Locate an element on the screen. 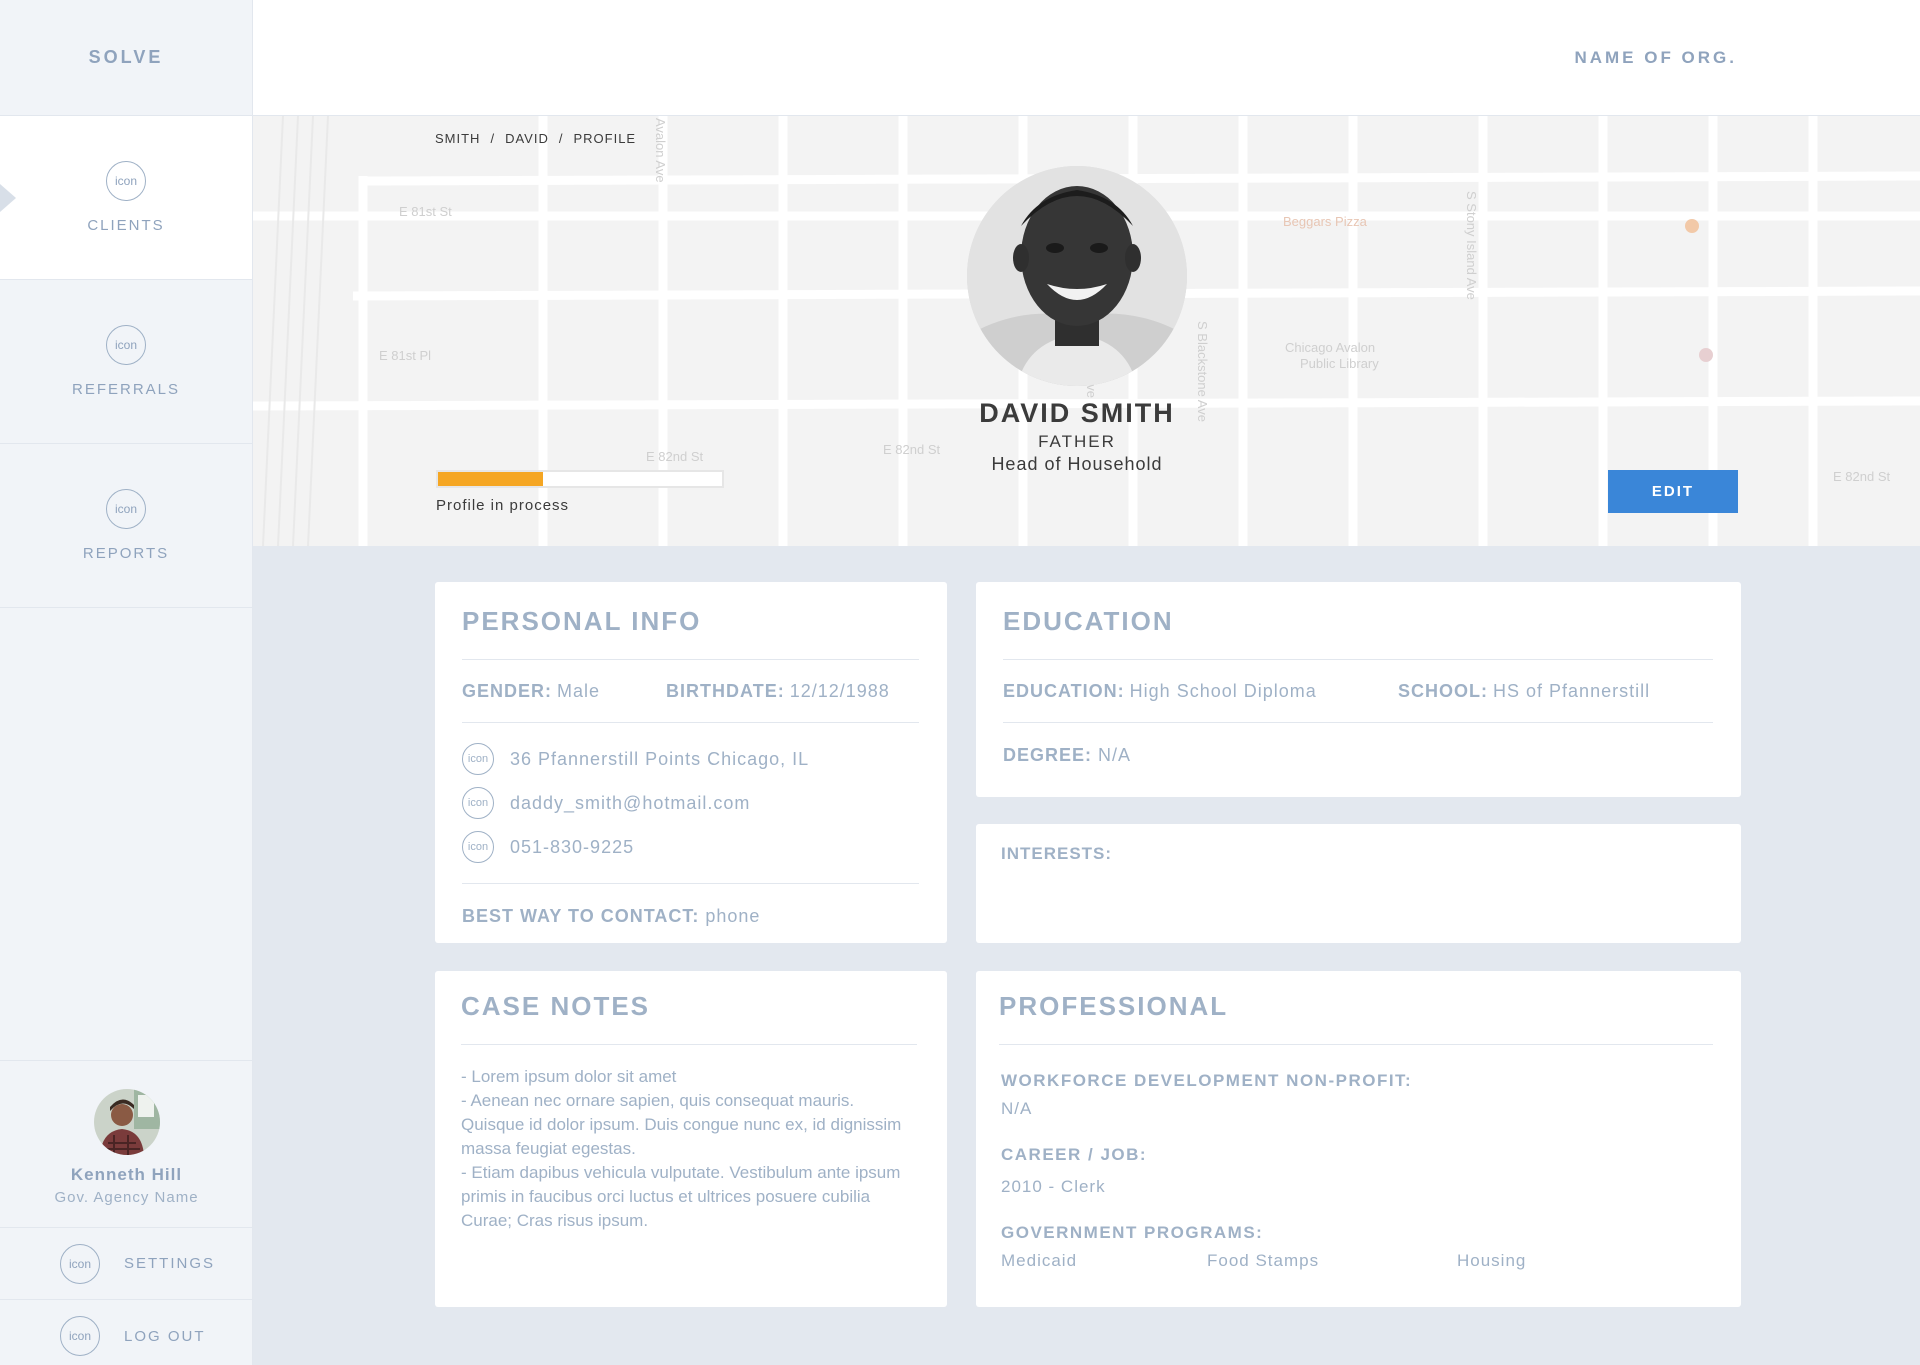 Image resolution: width=1920 pixels, height=1365 pixels. sidebar-item-referrals: icon REFERRALS is located at coordinates (126, 362).